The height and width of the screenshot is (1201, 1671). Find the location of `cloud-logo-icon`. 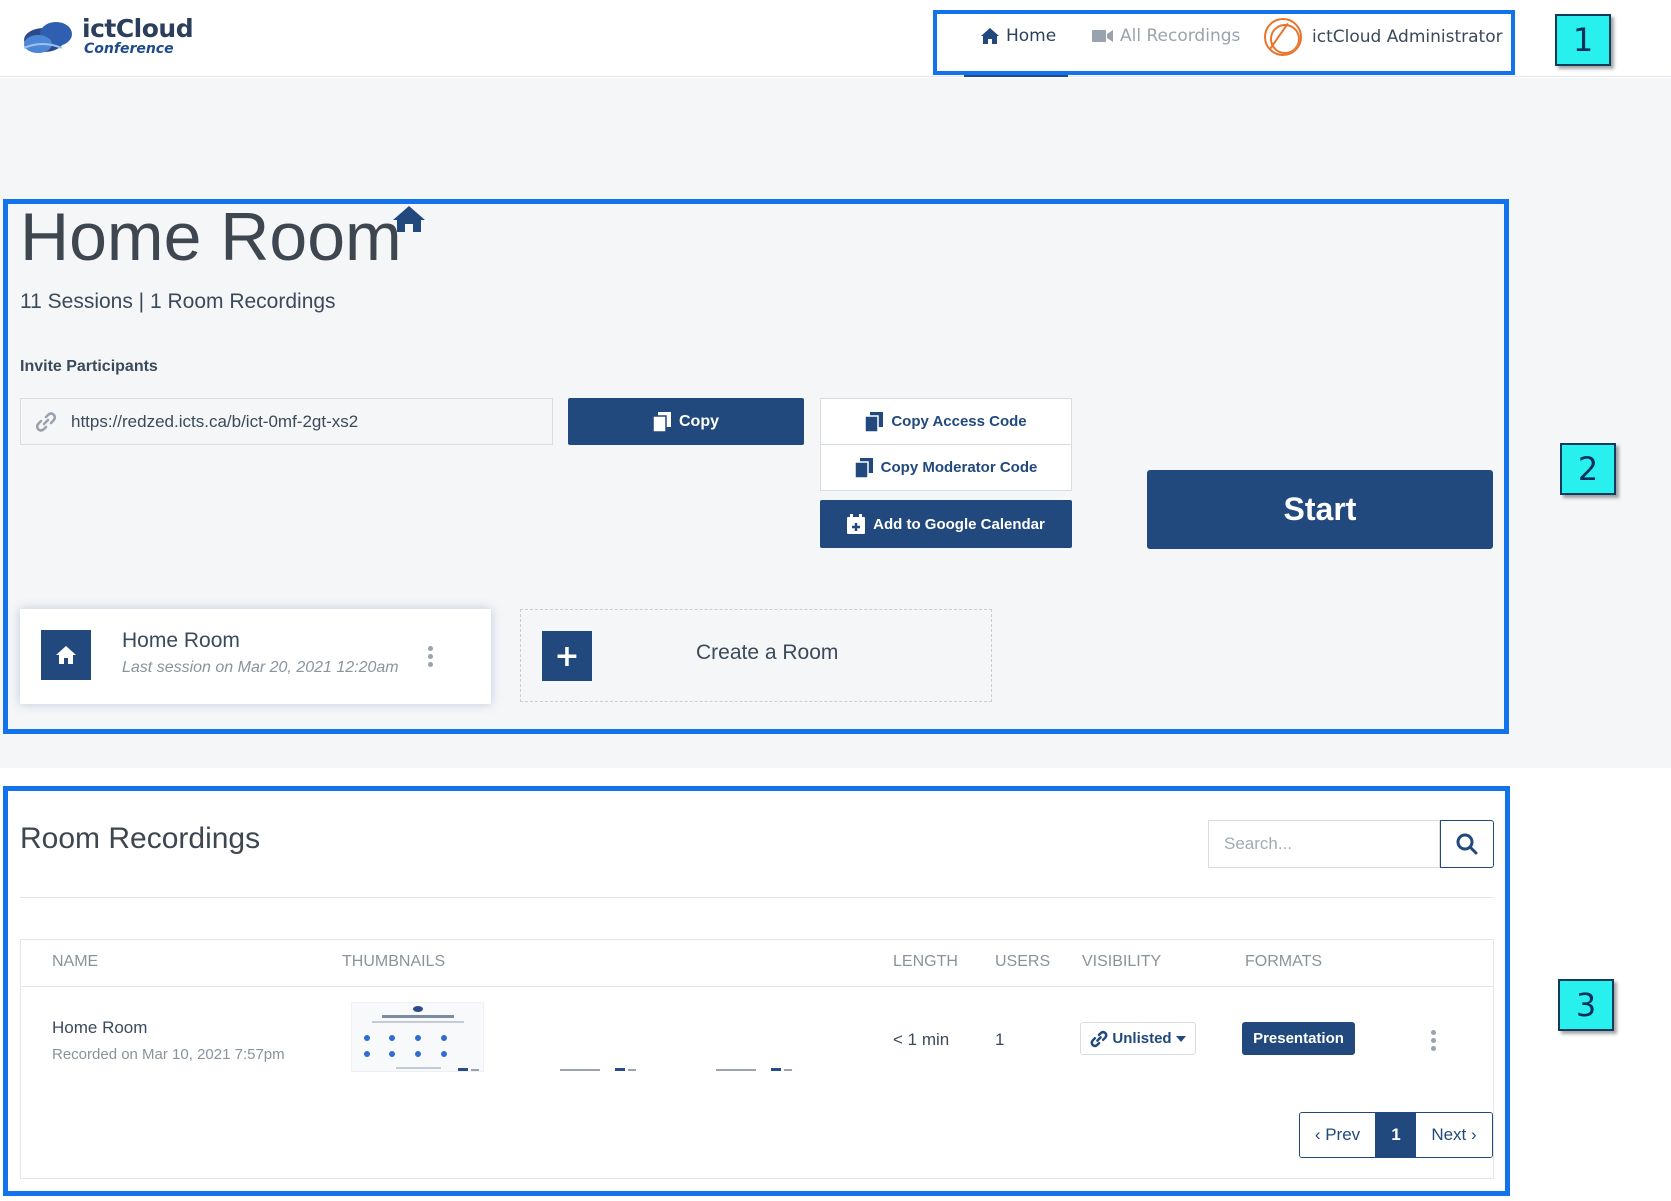

cloud-logo-icon is located at coordinates (47, 37).